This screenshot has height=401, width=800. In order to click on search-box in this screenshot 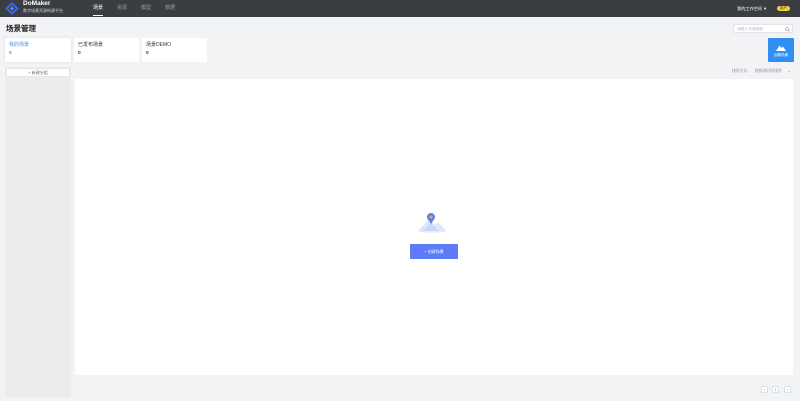, I will do `click(763, 28)`.